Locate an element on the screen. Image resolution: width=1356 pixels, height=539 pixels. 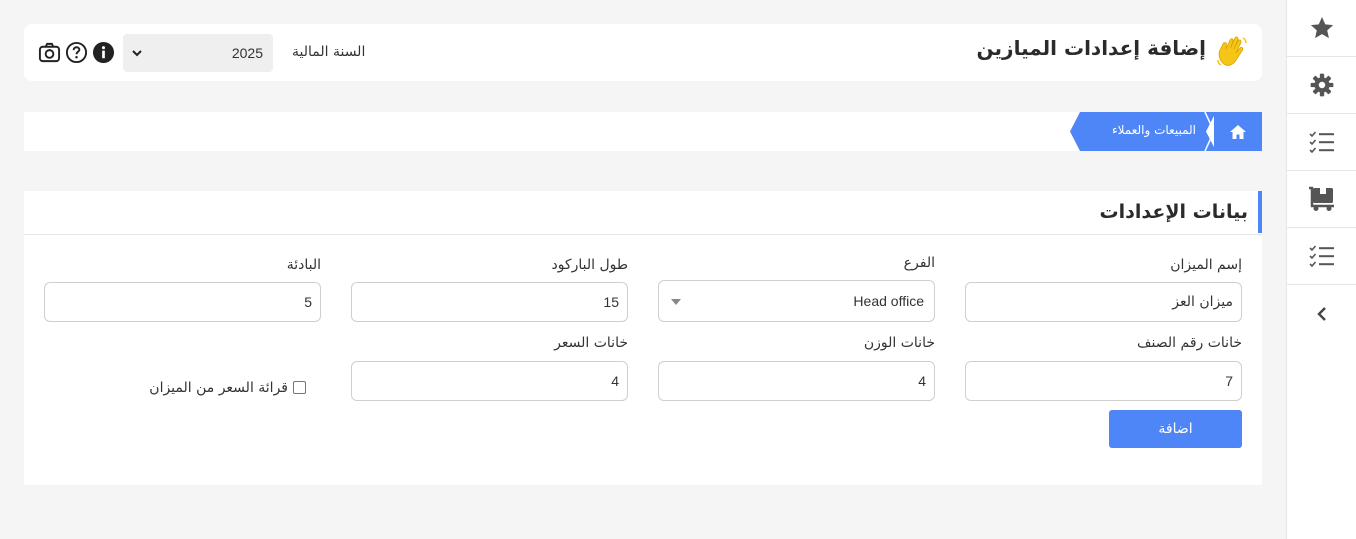
breadcrumb: المبيعات والعملاء is located at coordinates (643, 131).